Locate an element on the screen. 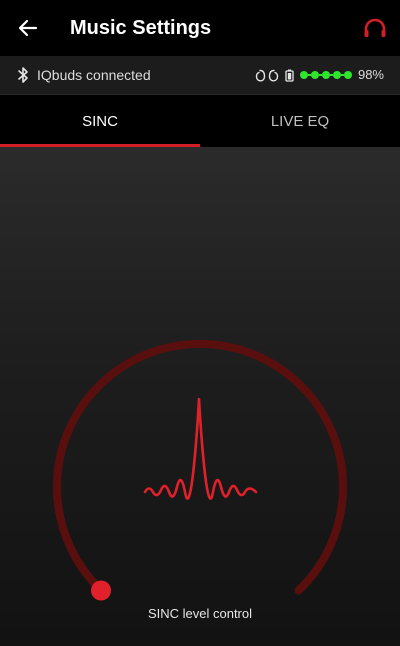 The image size is (400, 646). sinc-level-label: SINC level control is located at coordinates (200, 613).